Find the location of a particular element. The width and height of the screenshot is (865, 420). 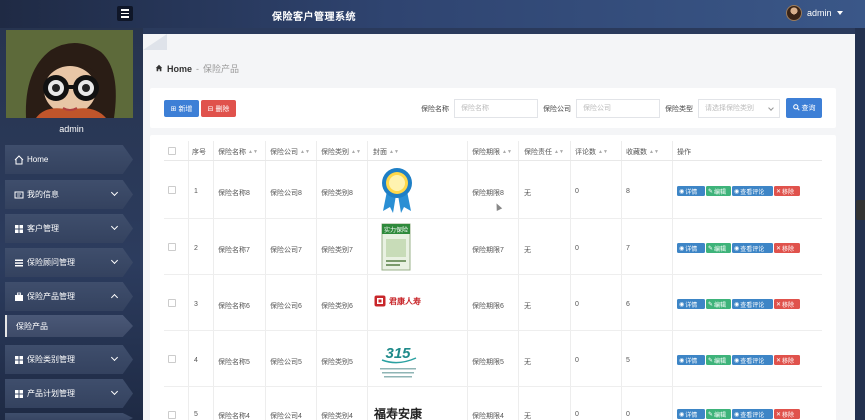

sidebar-item-products: 保险产品管理 is located at coordinates (69, 296).